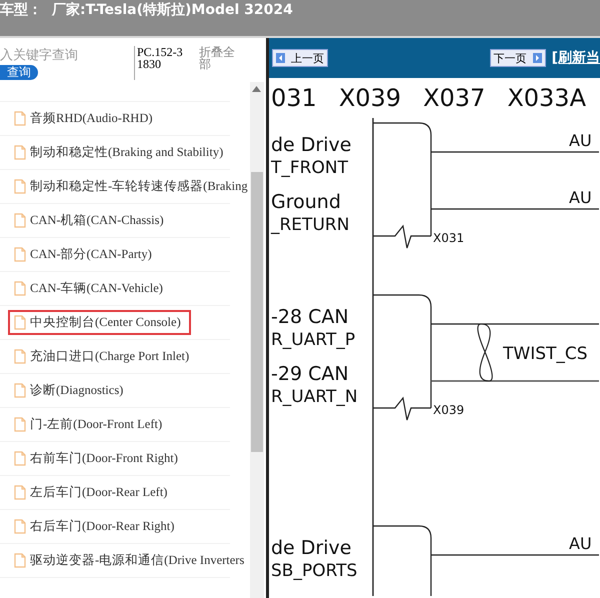 This screenshot has width=600, height=598. Describe the element at coordinates (576, 58) in the screenshot. I see `refresh-link: [刷新当` at that location.